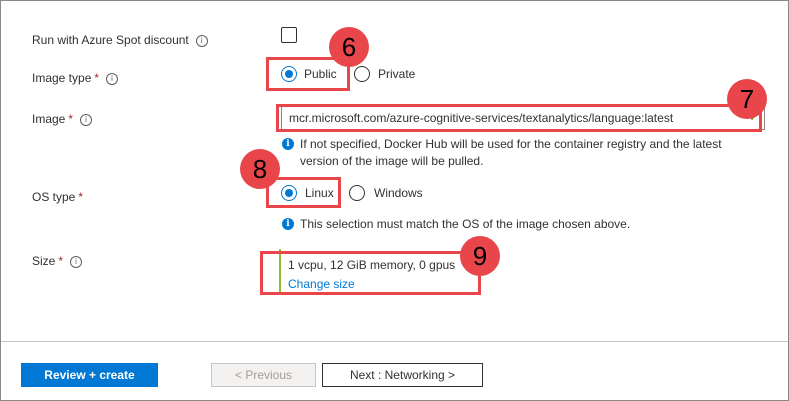  I want to click on radio-windows-label: Windows, so click(398, 193).